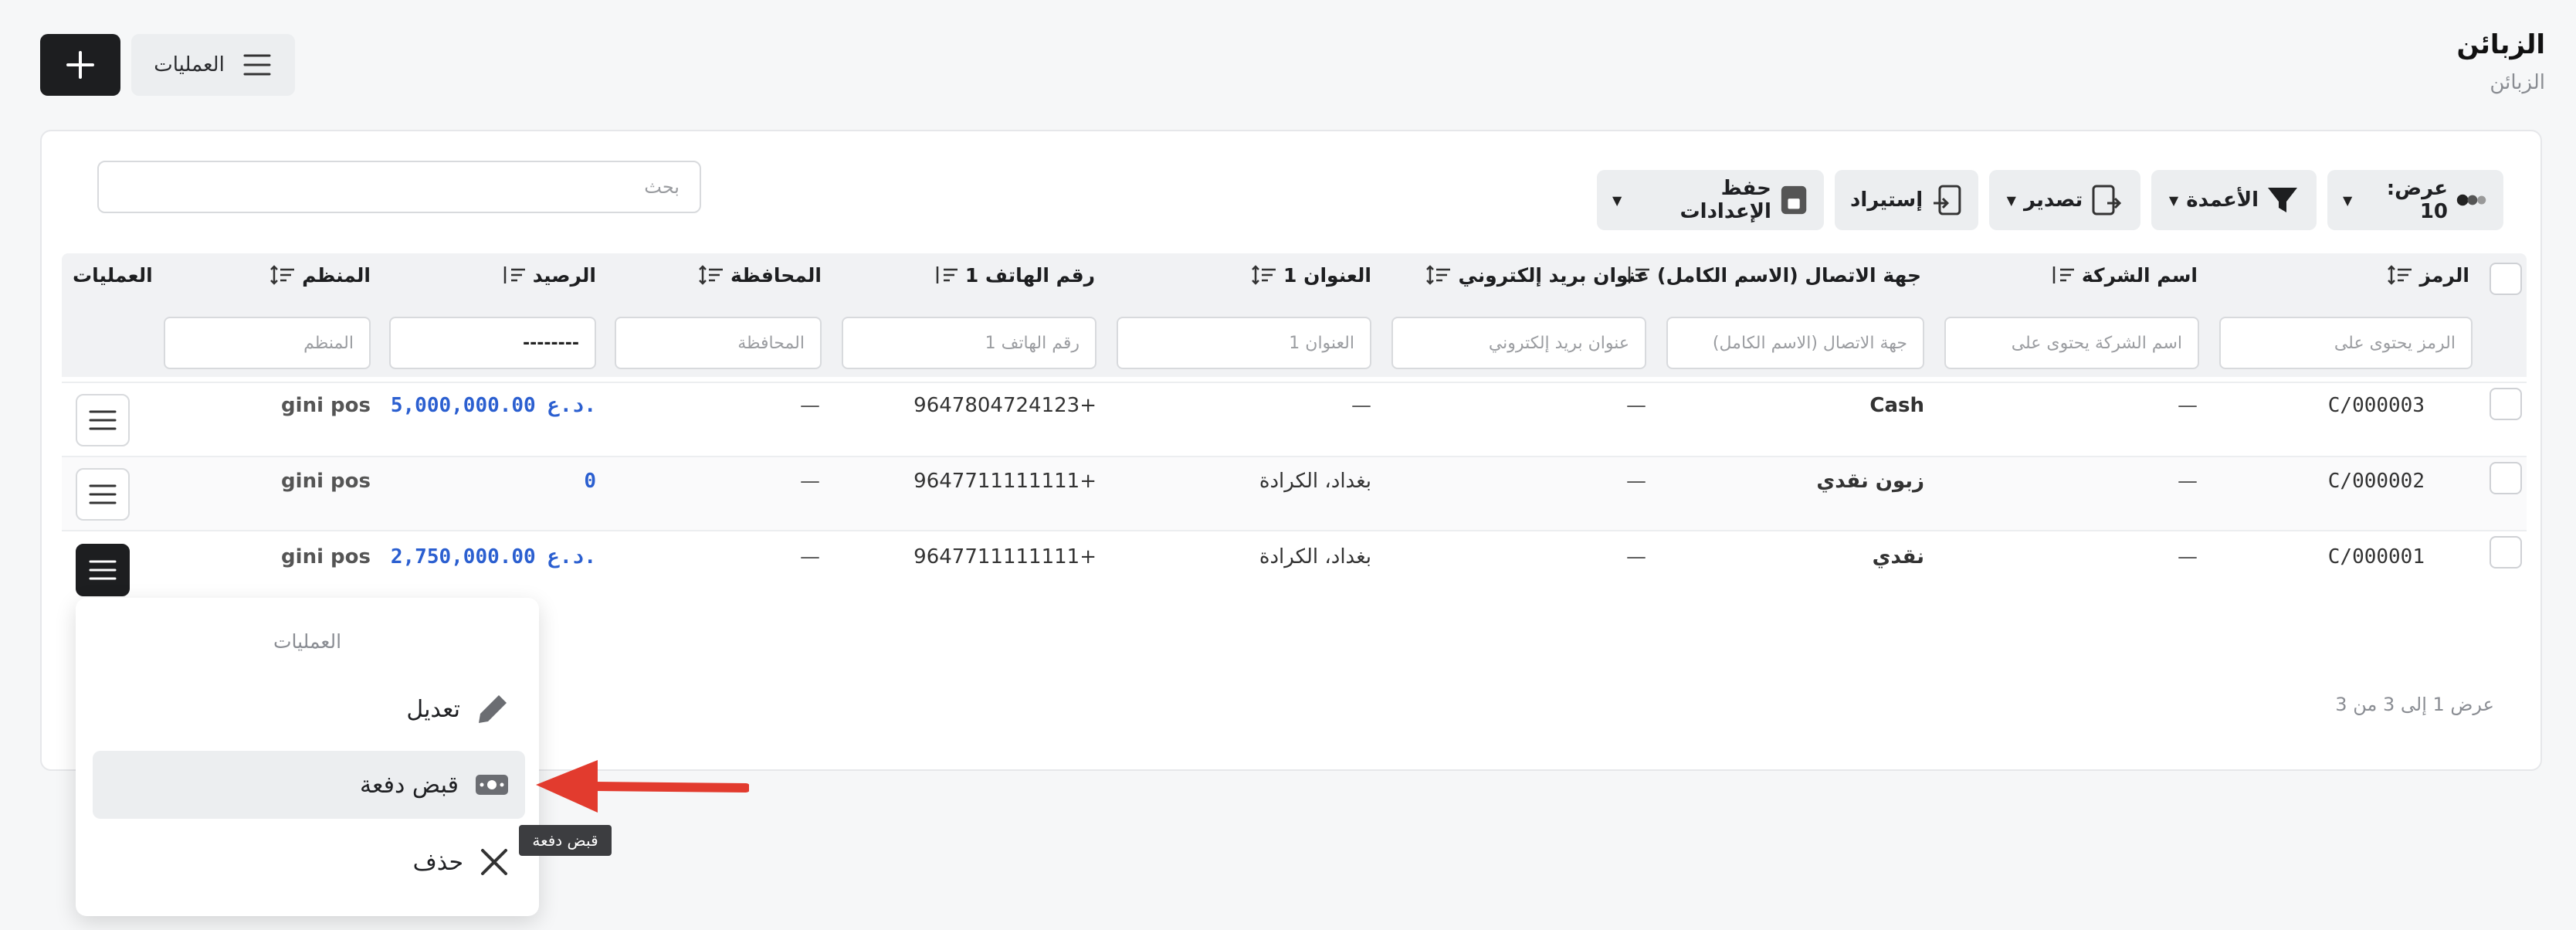 The image size is (2576, 930). I want to click on menu-item-edit: تعديل, so click(309, 709).